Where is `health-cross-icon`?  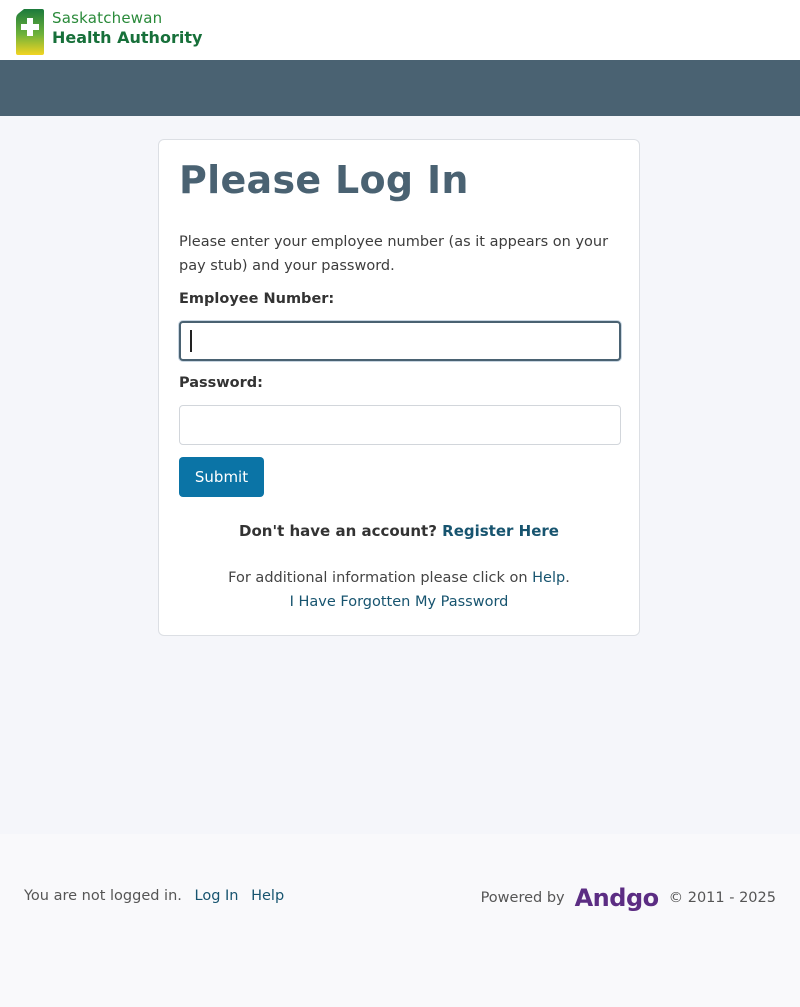 health-cross-icon is located at coordinates (30, 32).